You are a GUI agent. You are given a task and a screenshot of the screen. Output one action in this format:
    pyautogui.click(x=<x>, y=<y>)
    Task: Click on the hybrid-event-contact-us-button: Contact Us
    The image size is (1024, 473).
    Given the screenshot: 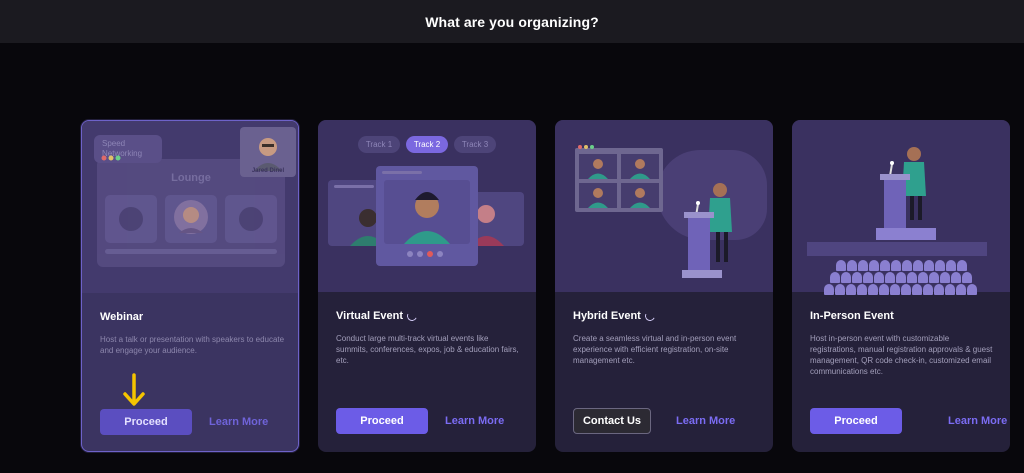 What is the action you would take?
    pyautogui.click(x=612, y=421)
    